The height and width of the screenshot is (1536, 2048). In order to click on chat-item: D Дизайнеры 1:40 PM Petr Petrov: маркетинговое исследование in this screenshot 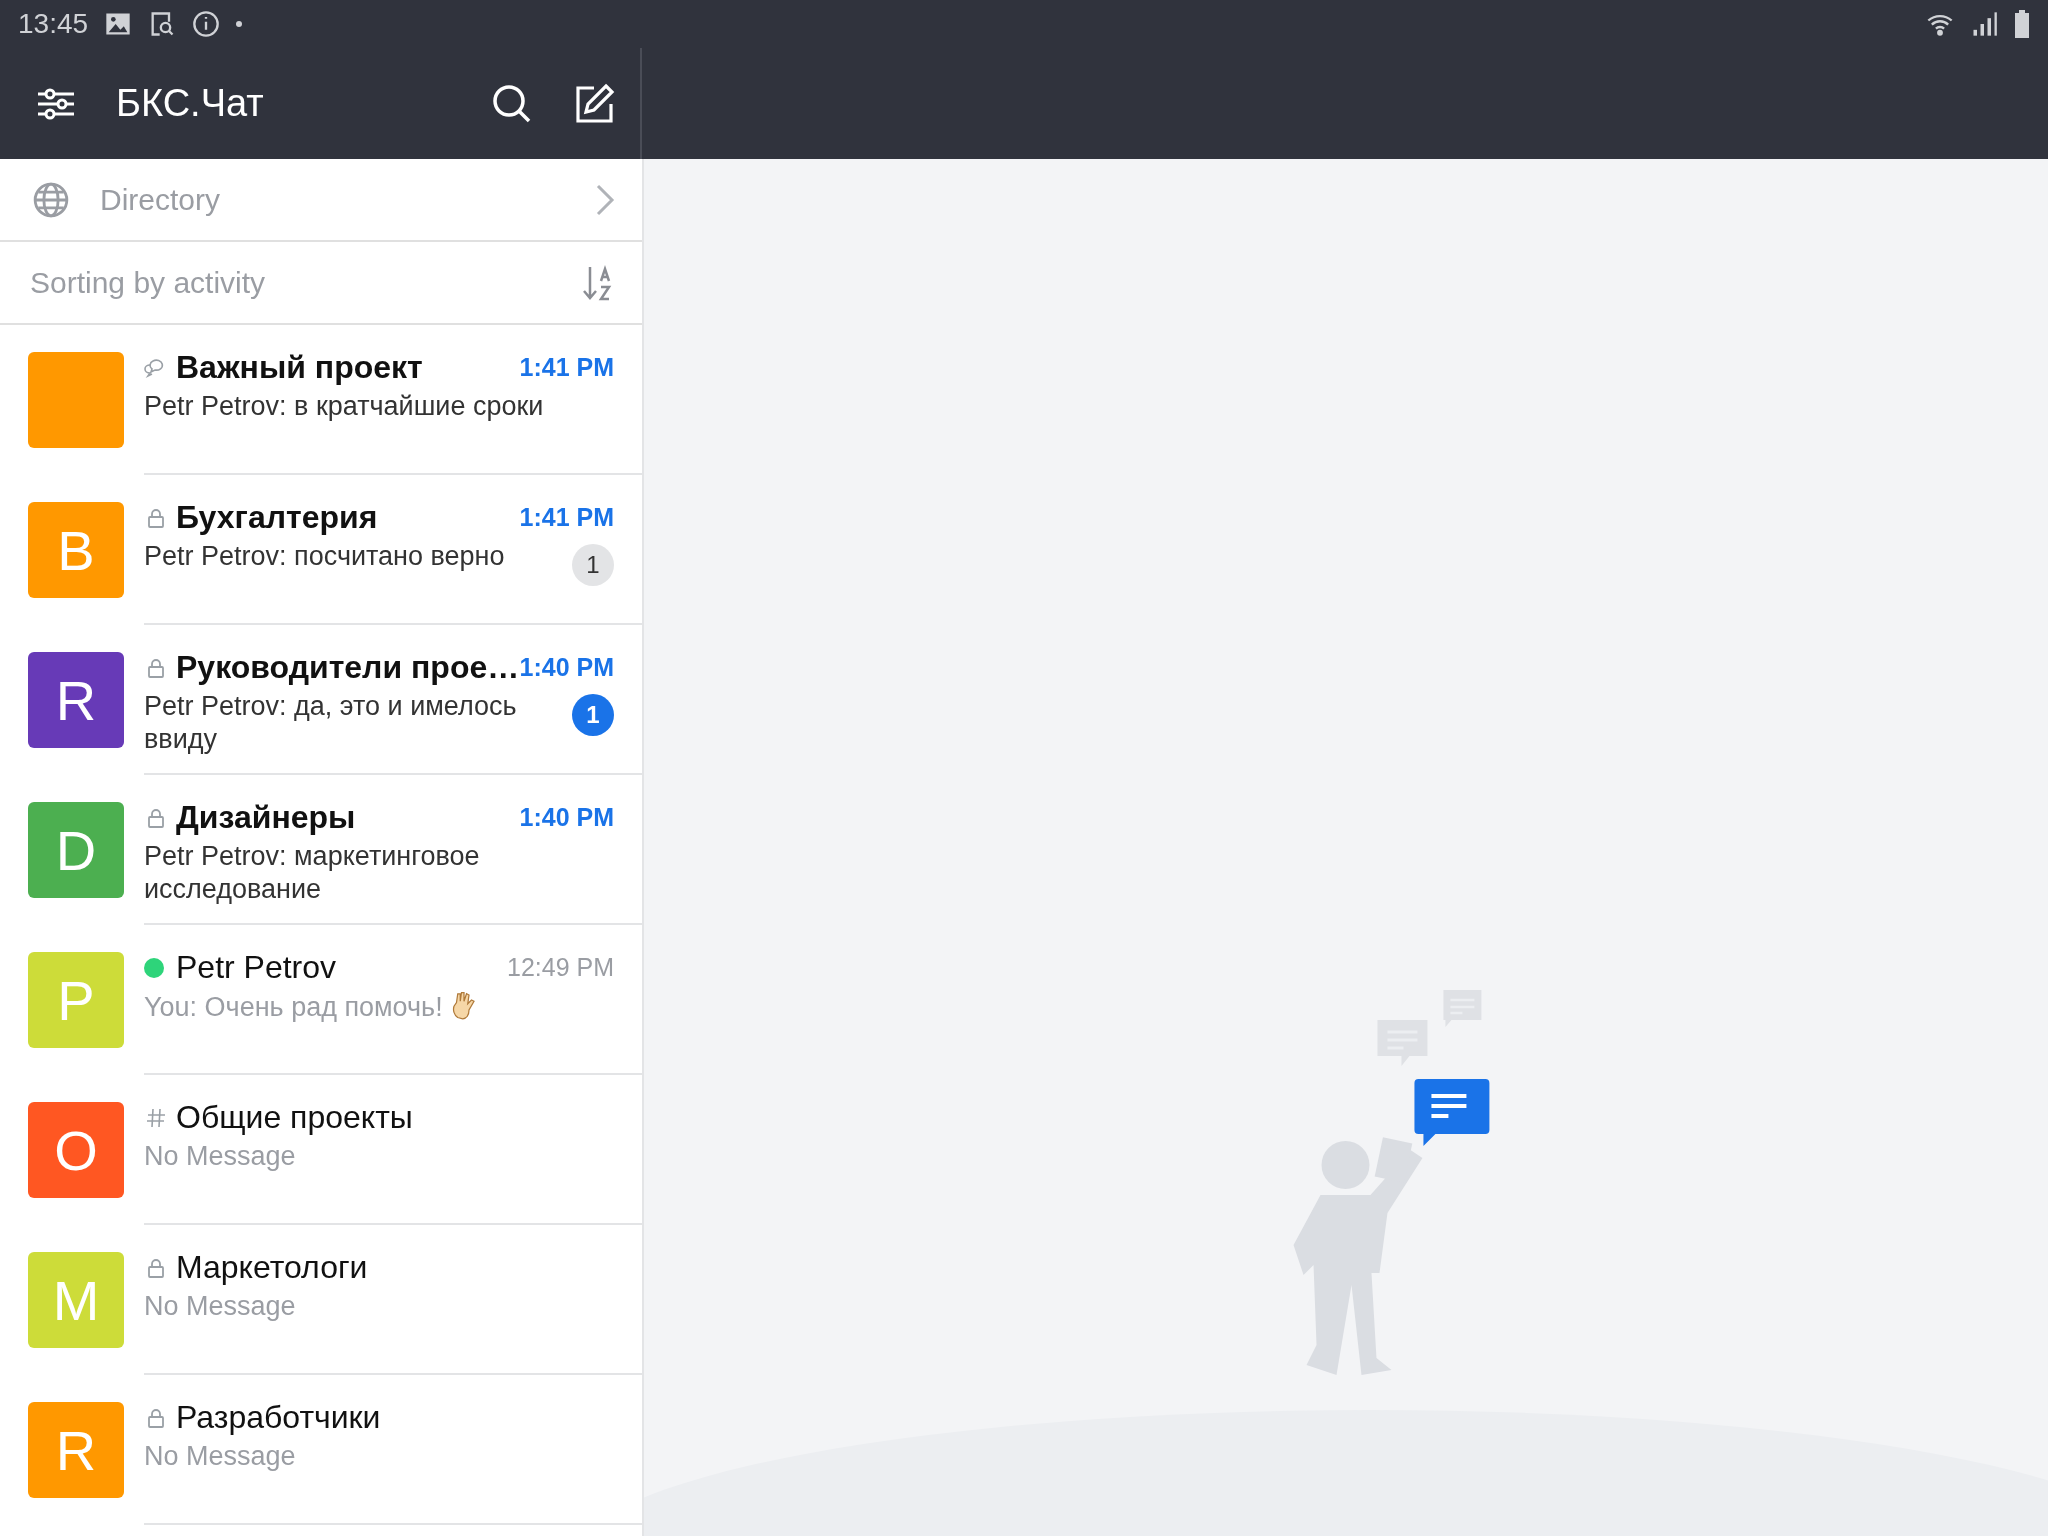, I will do `click(321, 850)`.